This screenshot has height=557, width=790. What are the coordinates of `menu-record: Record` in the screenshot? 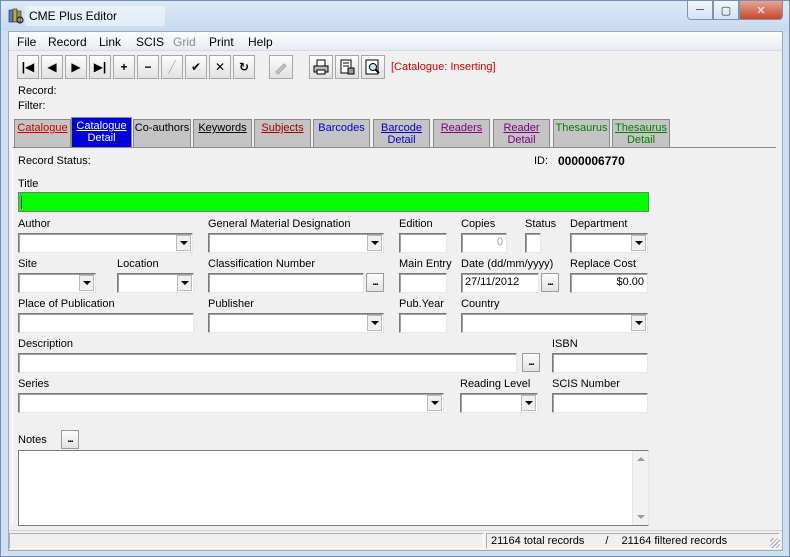 It's located at (67, 42).